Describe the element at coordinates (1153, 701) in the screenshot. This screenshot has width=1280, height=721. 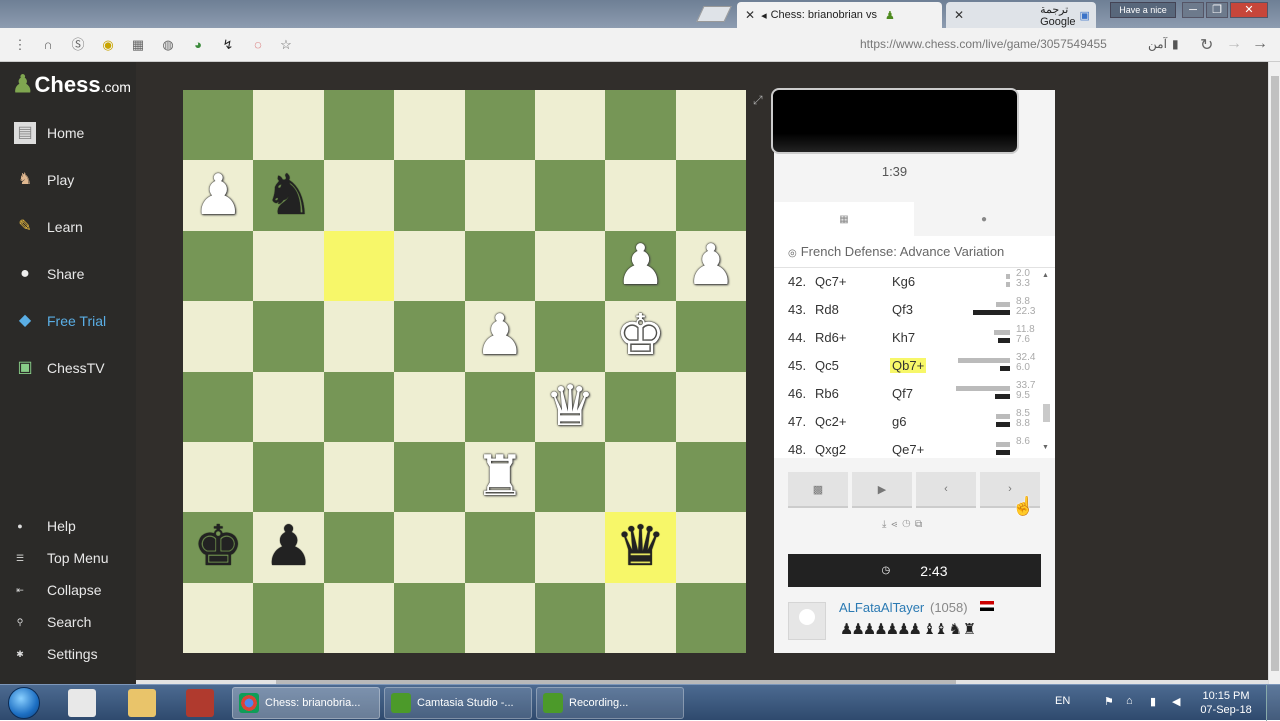
I see `network-icon: ▮` at that location.